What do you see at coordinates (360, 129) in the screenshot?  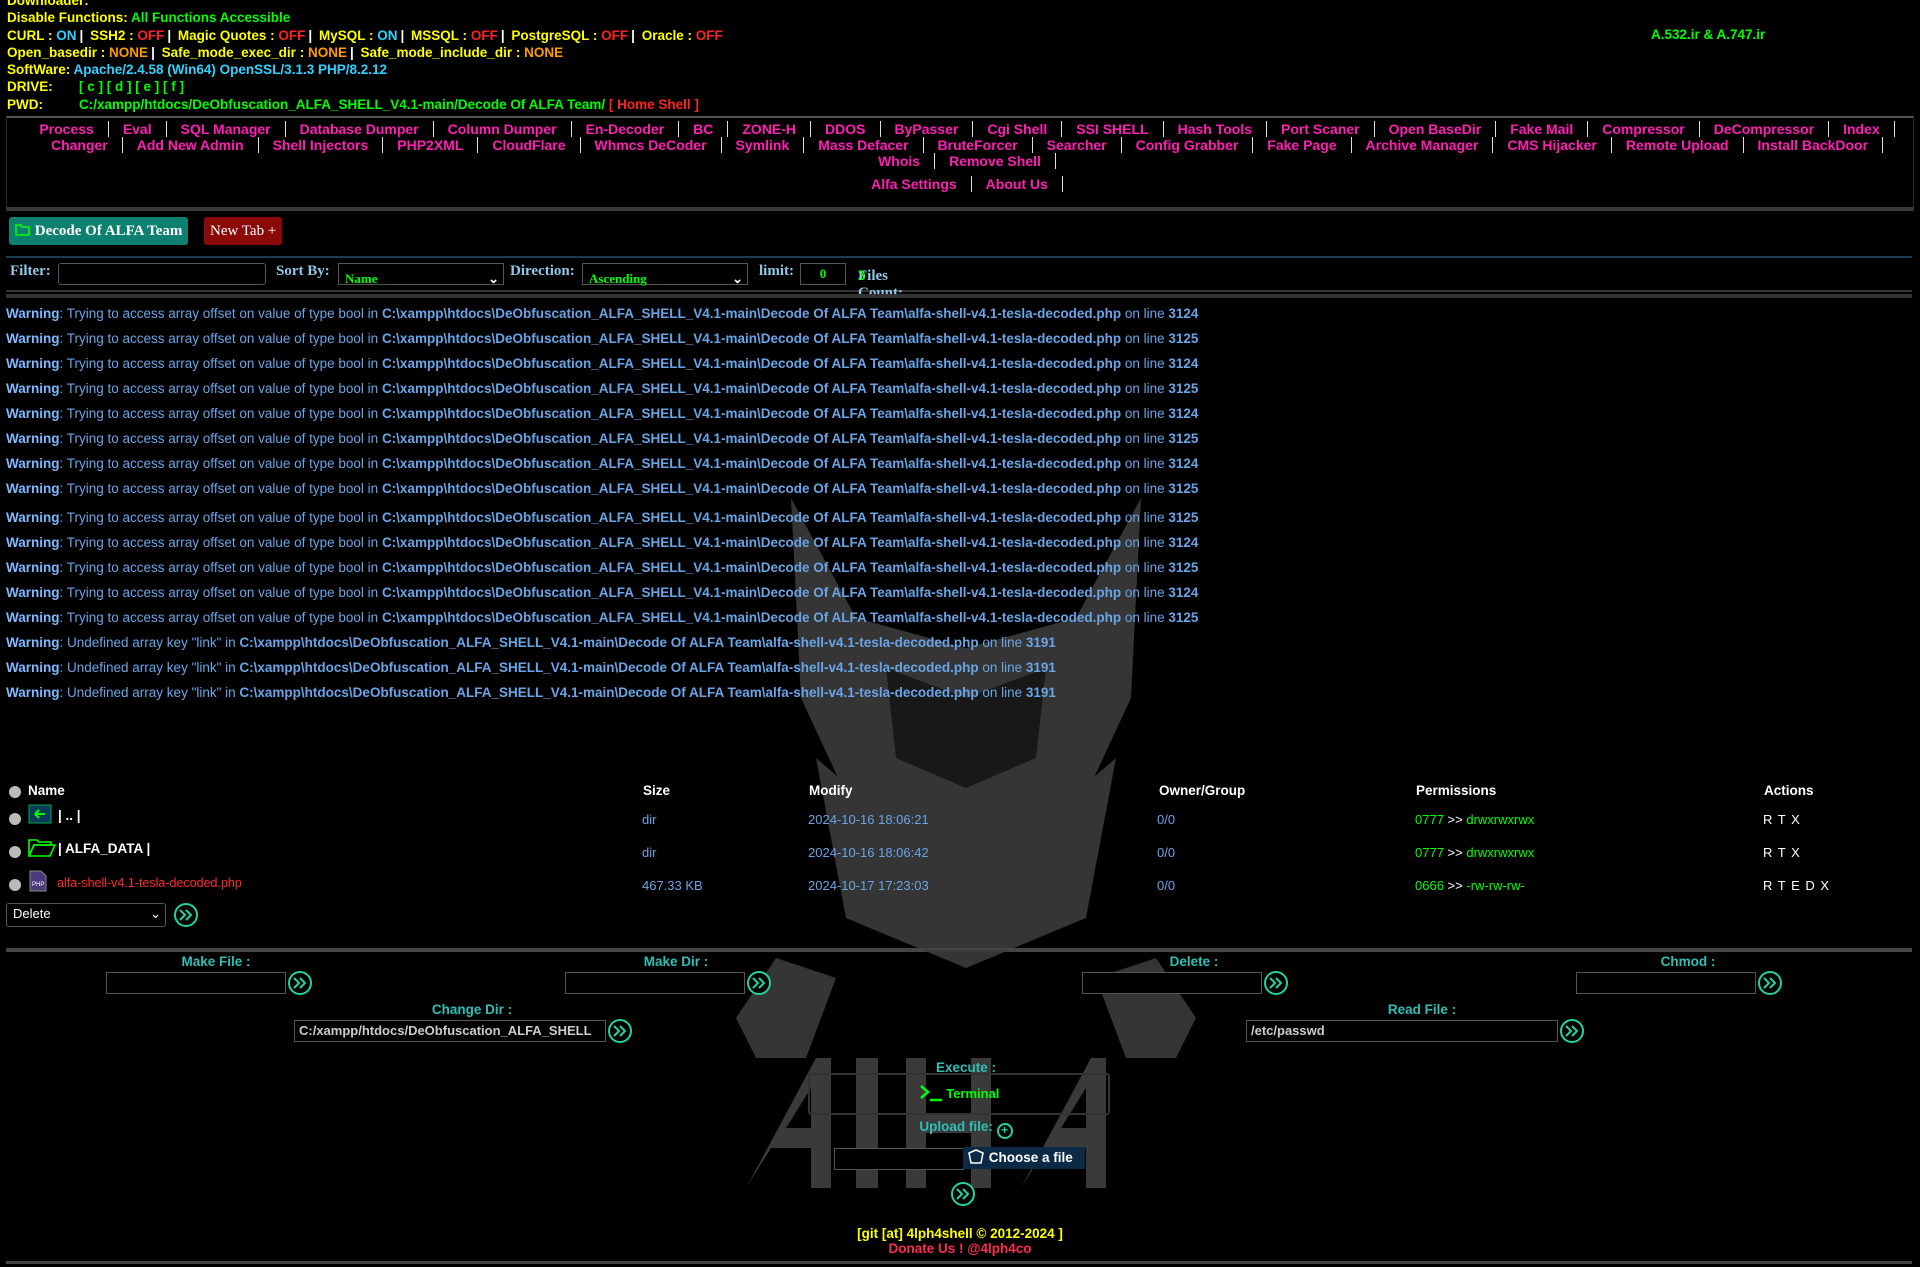 I see `menu-item: Database Dumper` at bounding box center [360, 129].